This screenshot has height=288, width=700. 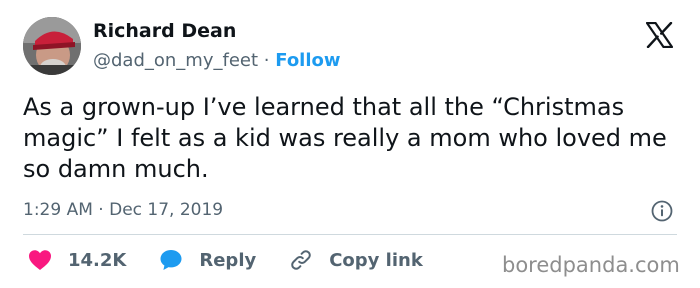 What do you see at coordinates (164, 31) in the screenshot?
I see `author-display-name: Richard Dean` at bounding box center [164, 31].